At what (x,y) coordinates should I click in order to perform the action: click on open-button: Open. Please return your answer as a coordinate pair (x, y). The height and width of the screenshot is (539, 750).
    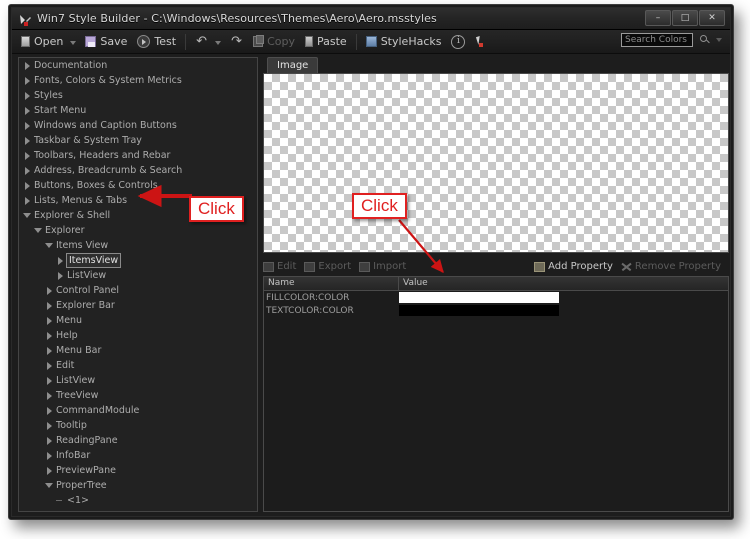
    Looking at the image, I should click on (42, 42).